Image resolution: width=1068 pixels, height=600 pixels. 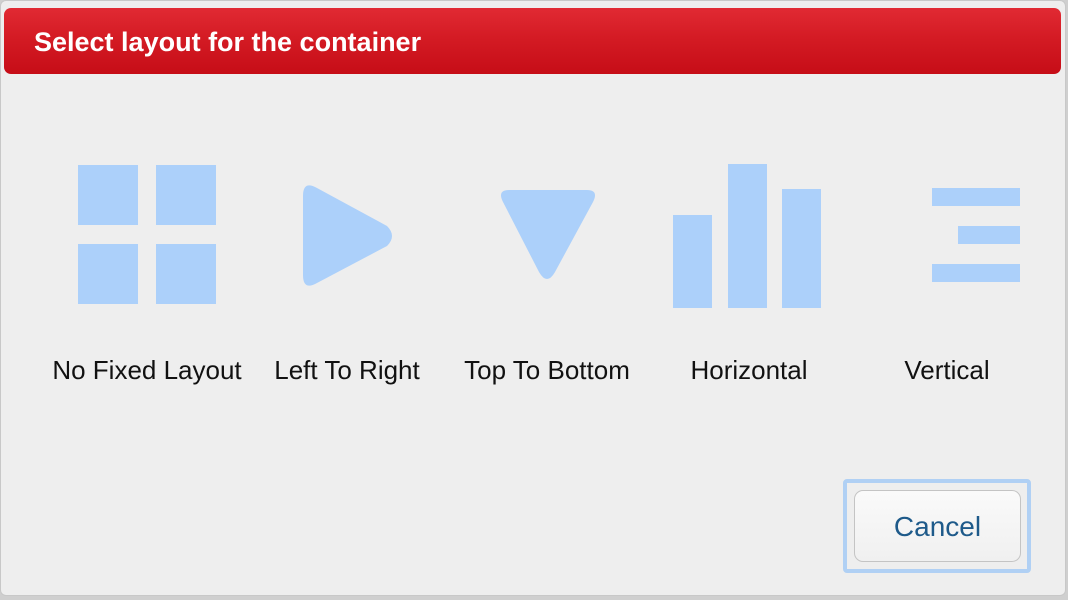 I want to click on option-label: Horizontal, so click(x=749, y=370).